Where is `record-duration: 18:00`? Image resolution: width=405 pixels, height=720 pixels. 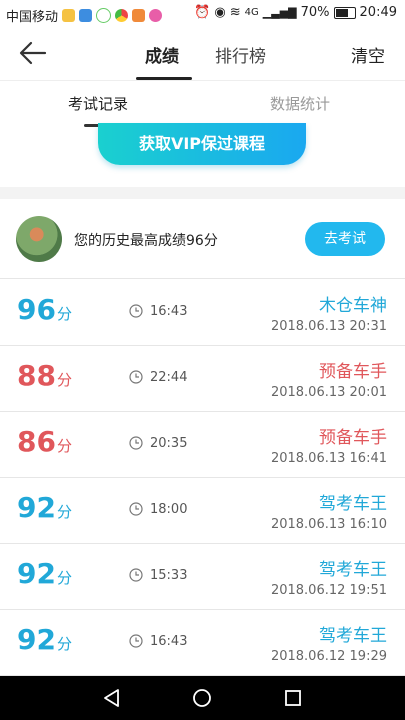 record-duration: 18:00 is located at coordinates (169, 509).